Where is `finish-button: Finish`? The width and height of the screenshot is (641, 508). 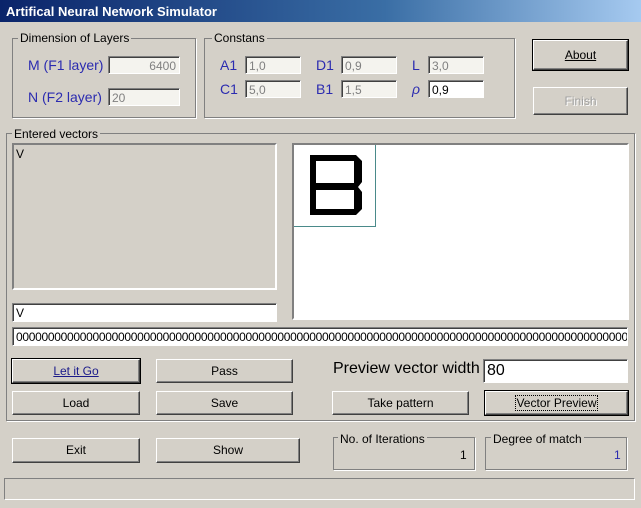
finish-button: Finish is located at coordinates (580, 101).